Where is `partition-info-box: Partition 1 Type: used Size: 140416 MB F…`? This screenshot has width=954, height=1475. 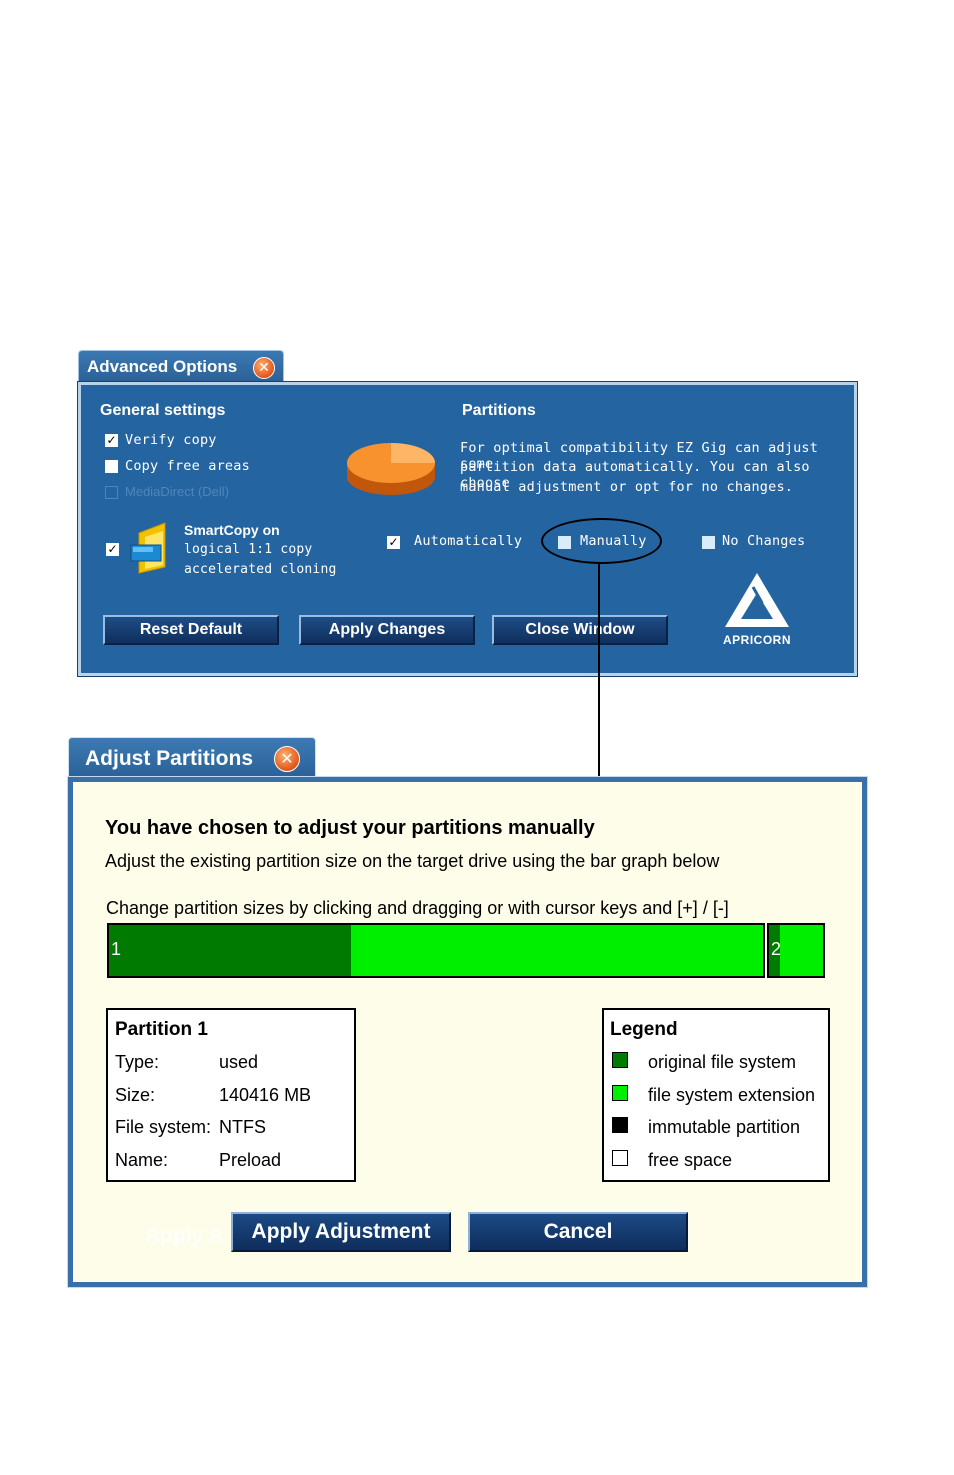
partition-info-box: Partition 1 Type: used Size: 140416 MB F… is located at coordinates (231, 1095).